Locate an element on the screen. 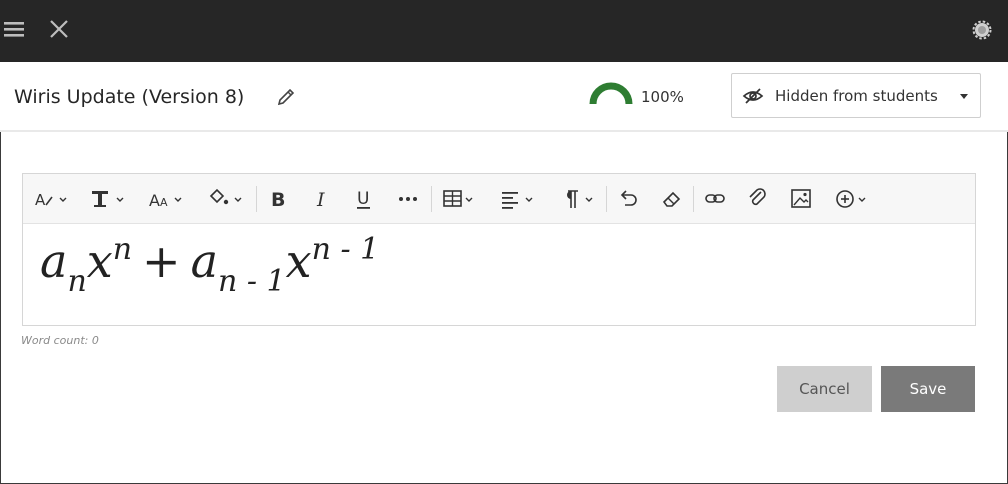  italic-label: I is located at coordinates (320, 200).